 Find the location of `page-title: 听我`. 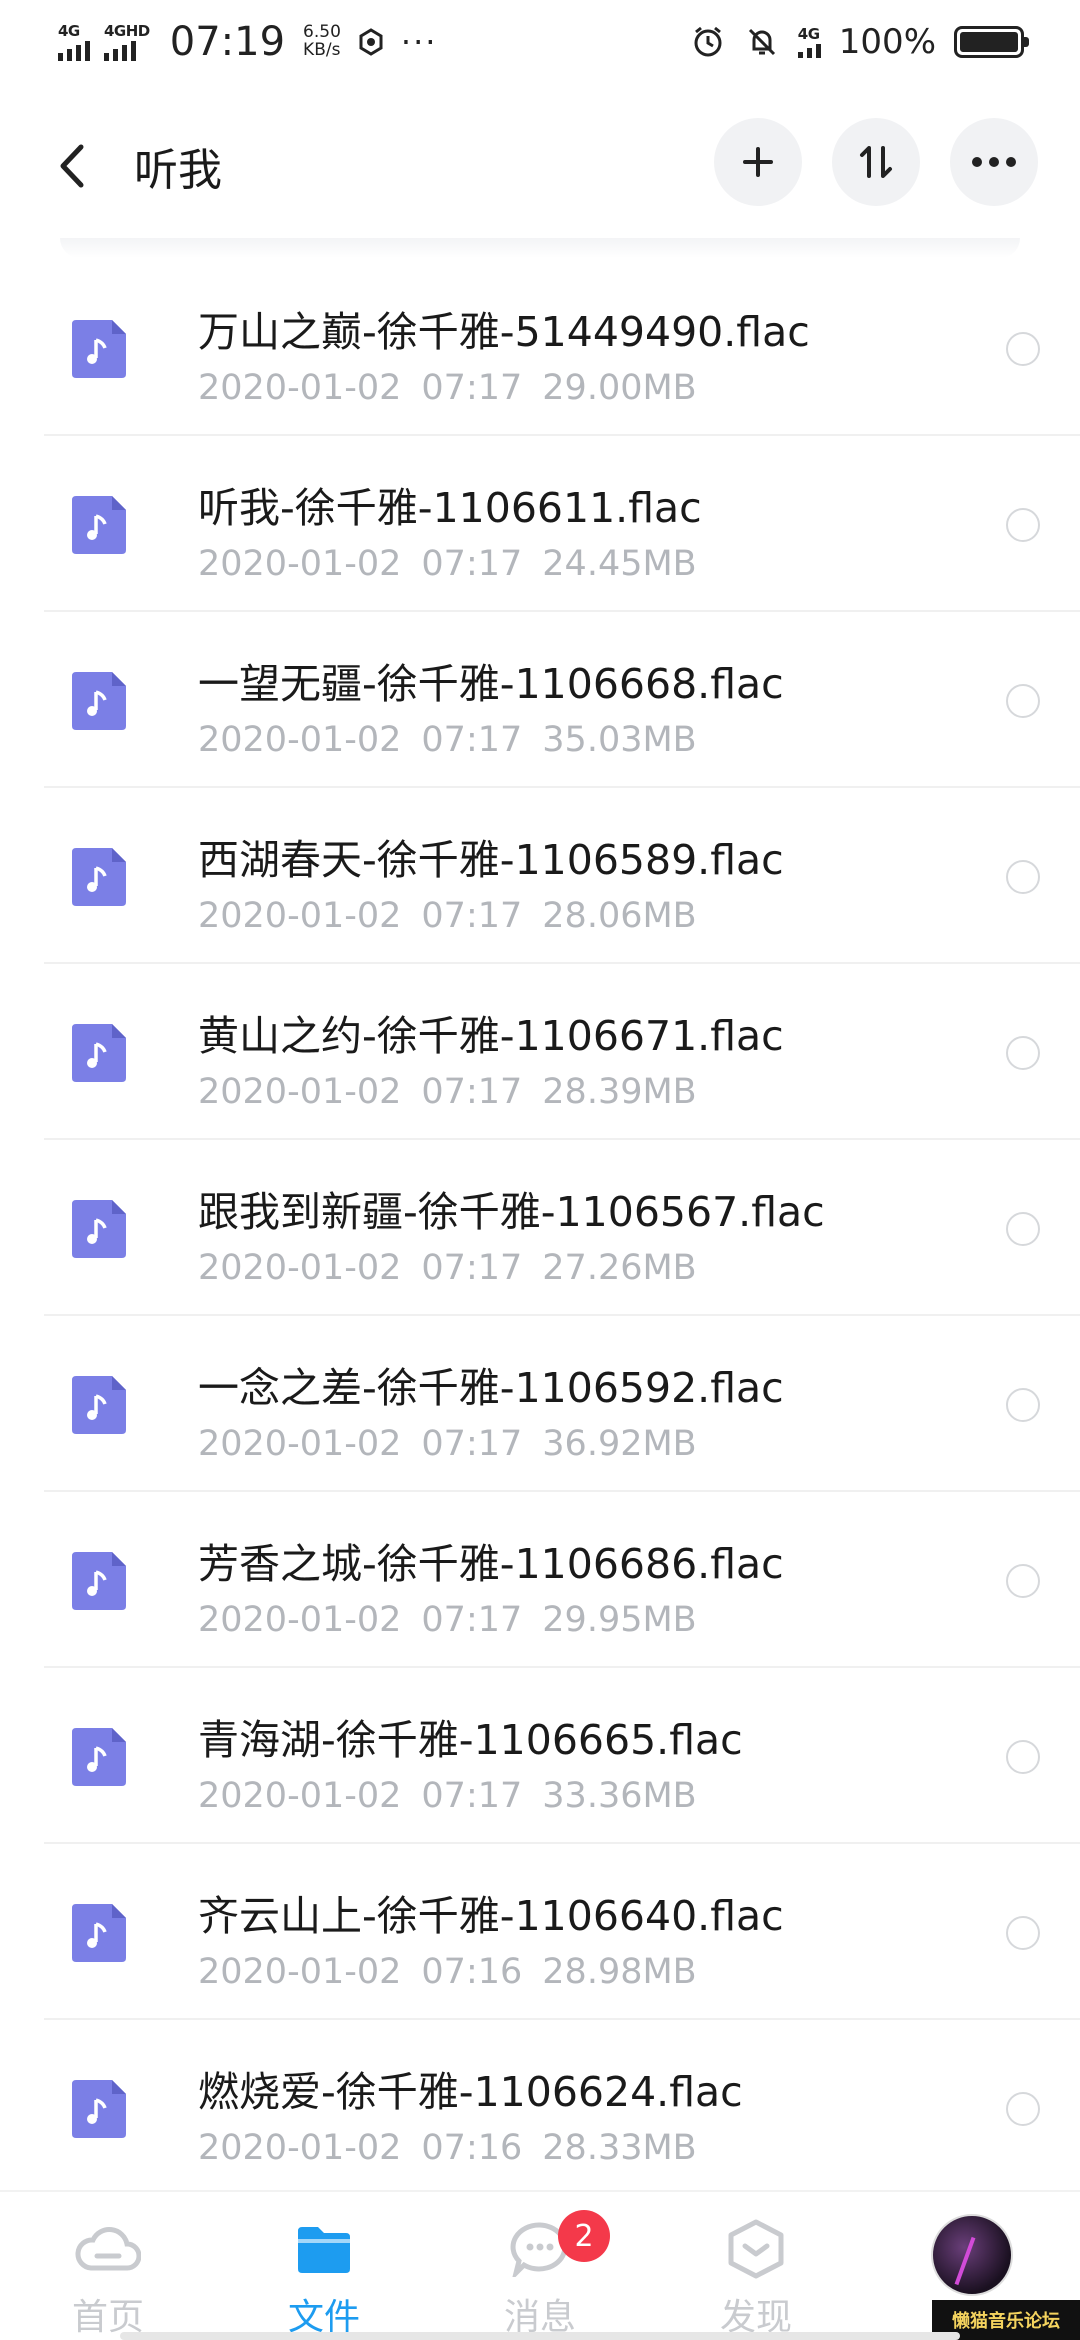

page-title: 听我 is located at coordinates (178, 170).